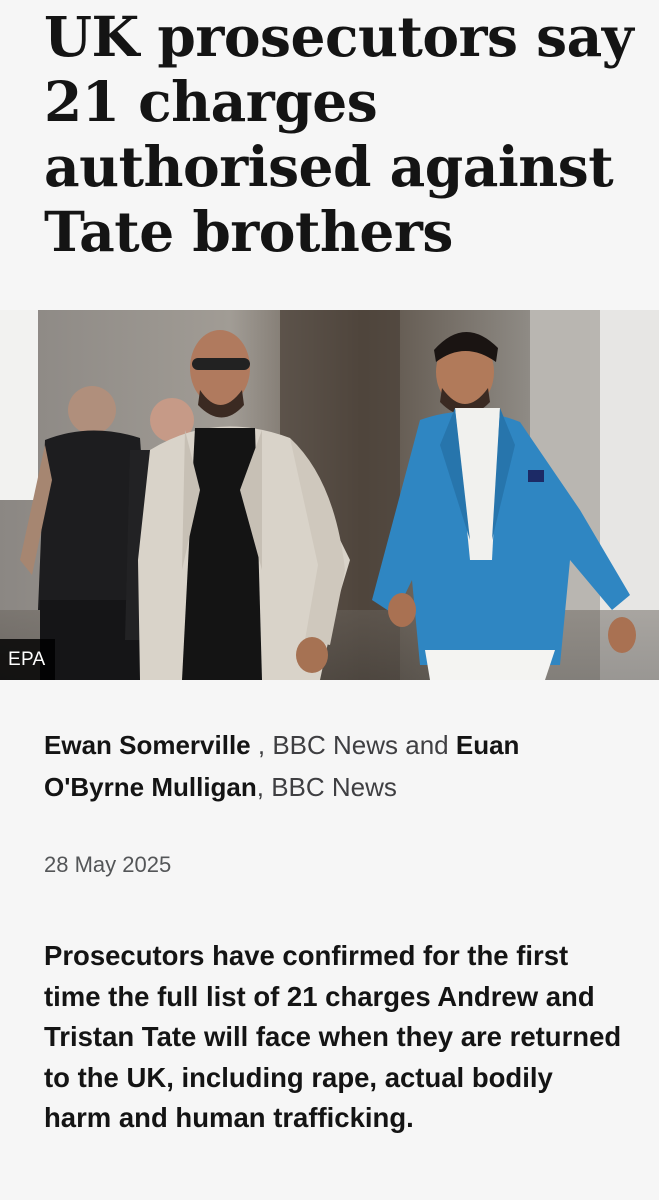 Image resolution: width=659 pixels, height=1200 pixels. Describe the element at coordinates (108, 864) in the screenshot. I see `publish-date: 28 May 2025` at that location.